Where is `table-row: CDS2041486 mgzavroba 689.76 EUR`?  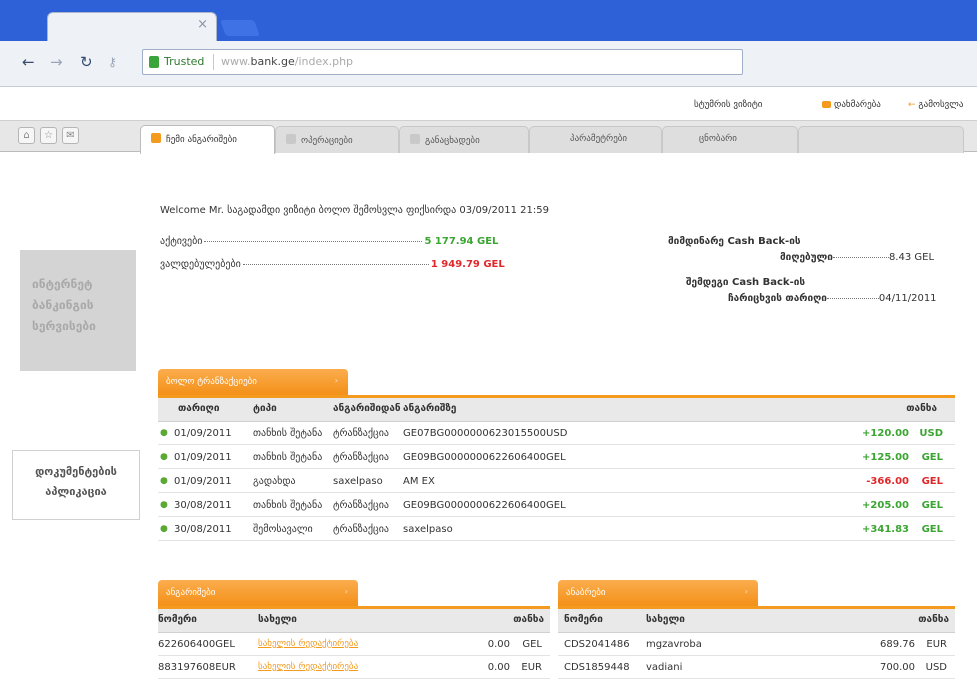 table-row: CDS2041486 mgzavroba 689.76 EUR is located at coordinates (756, 645).